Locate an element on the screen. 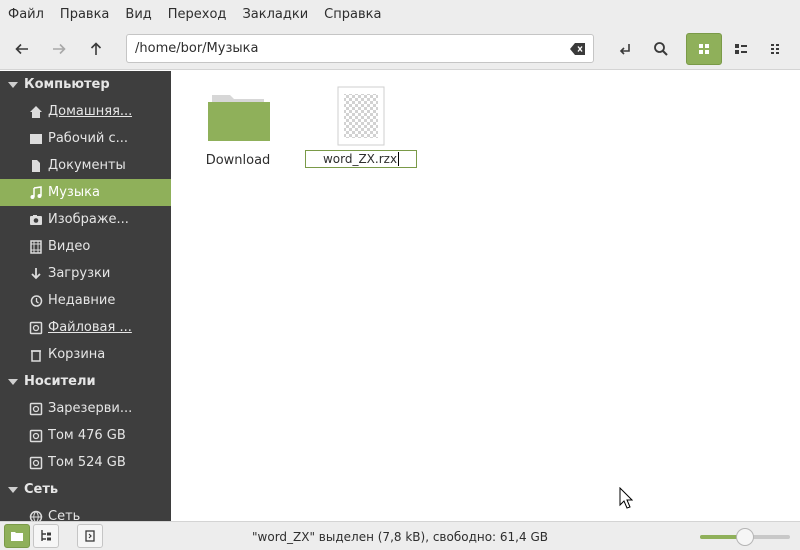  forward-icon is located at coordinates (59, 49).